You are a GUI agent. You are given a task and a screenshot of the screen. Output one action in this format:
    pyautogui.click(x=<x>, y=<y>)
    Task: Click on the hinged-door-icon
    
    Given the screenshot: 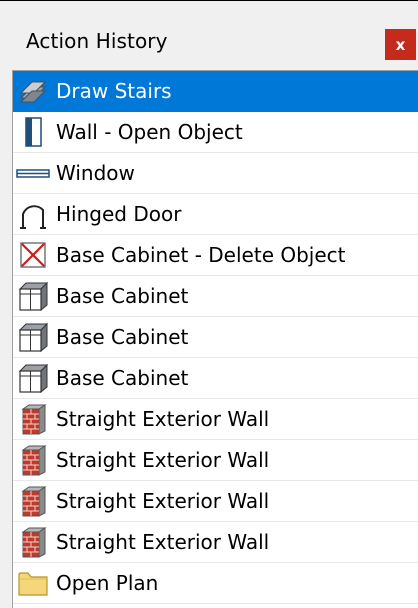 What is the action you would take?
    pyautogui.click(x=33, y=214)
    